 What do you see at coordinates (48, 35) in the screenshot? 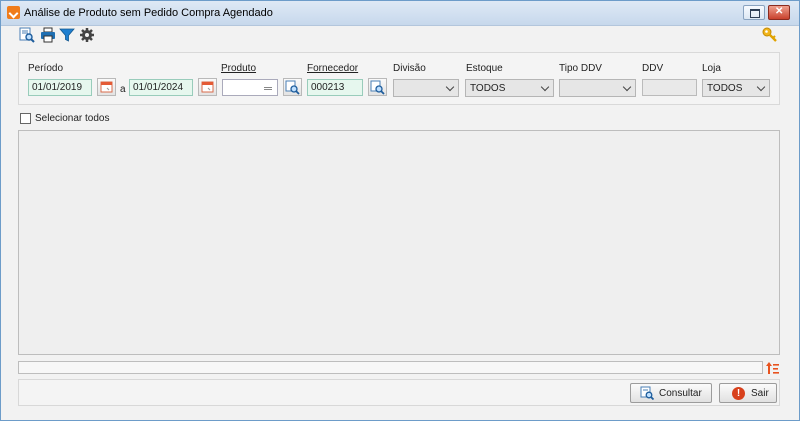
I see `printer-icon` at bounding box center [48, 35].